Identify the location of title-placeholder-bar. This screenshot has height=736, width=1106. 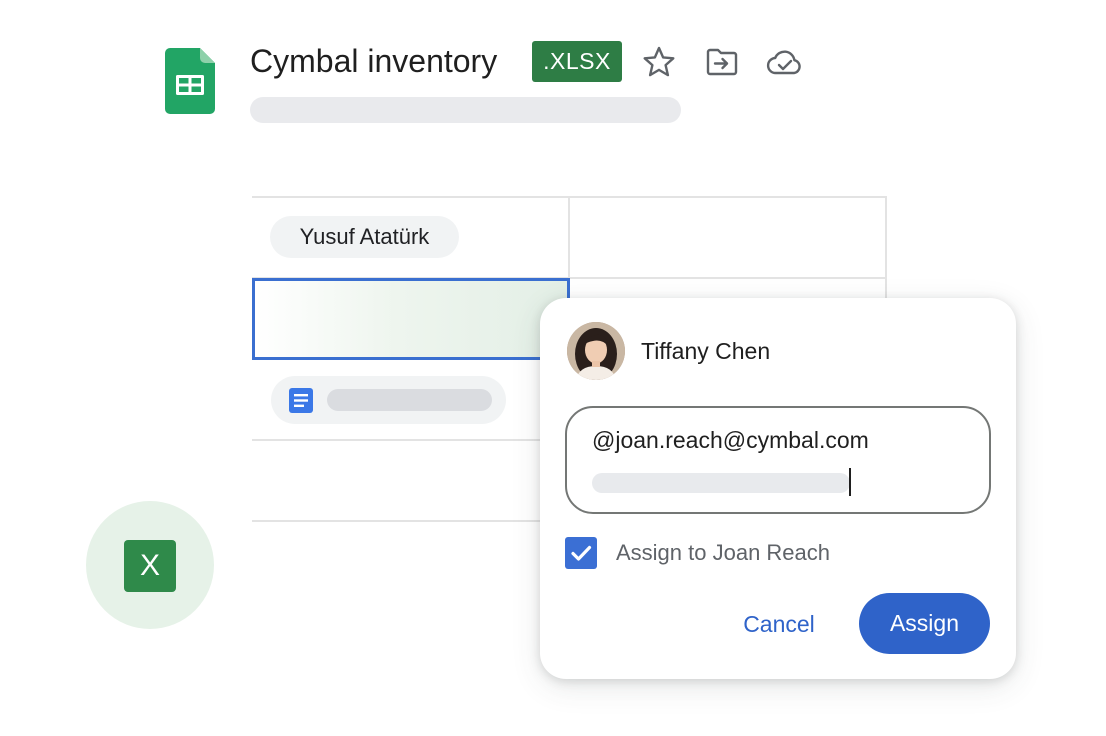
(465, 110).